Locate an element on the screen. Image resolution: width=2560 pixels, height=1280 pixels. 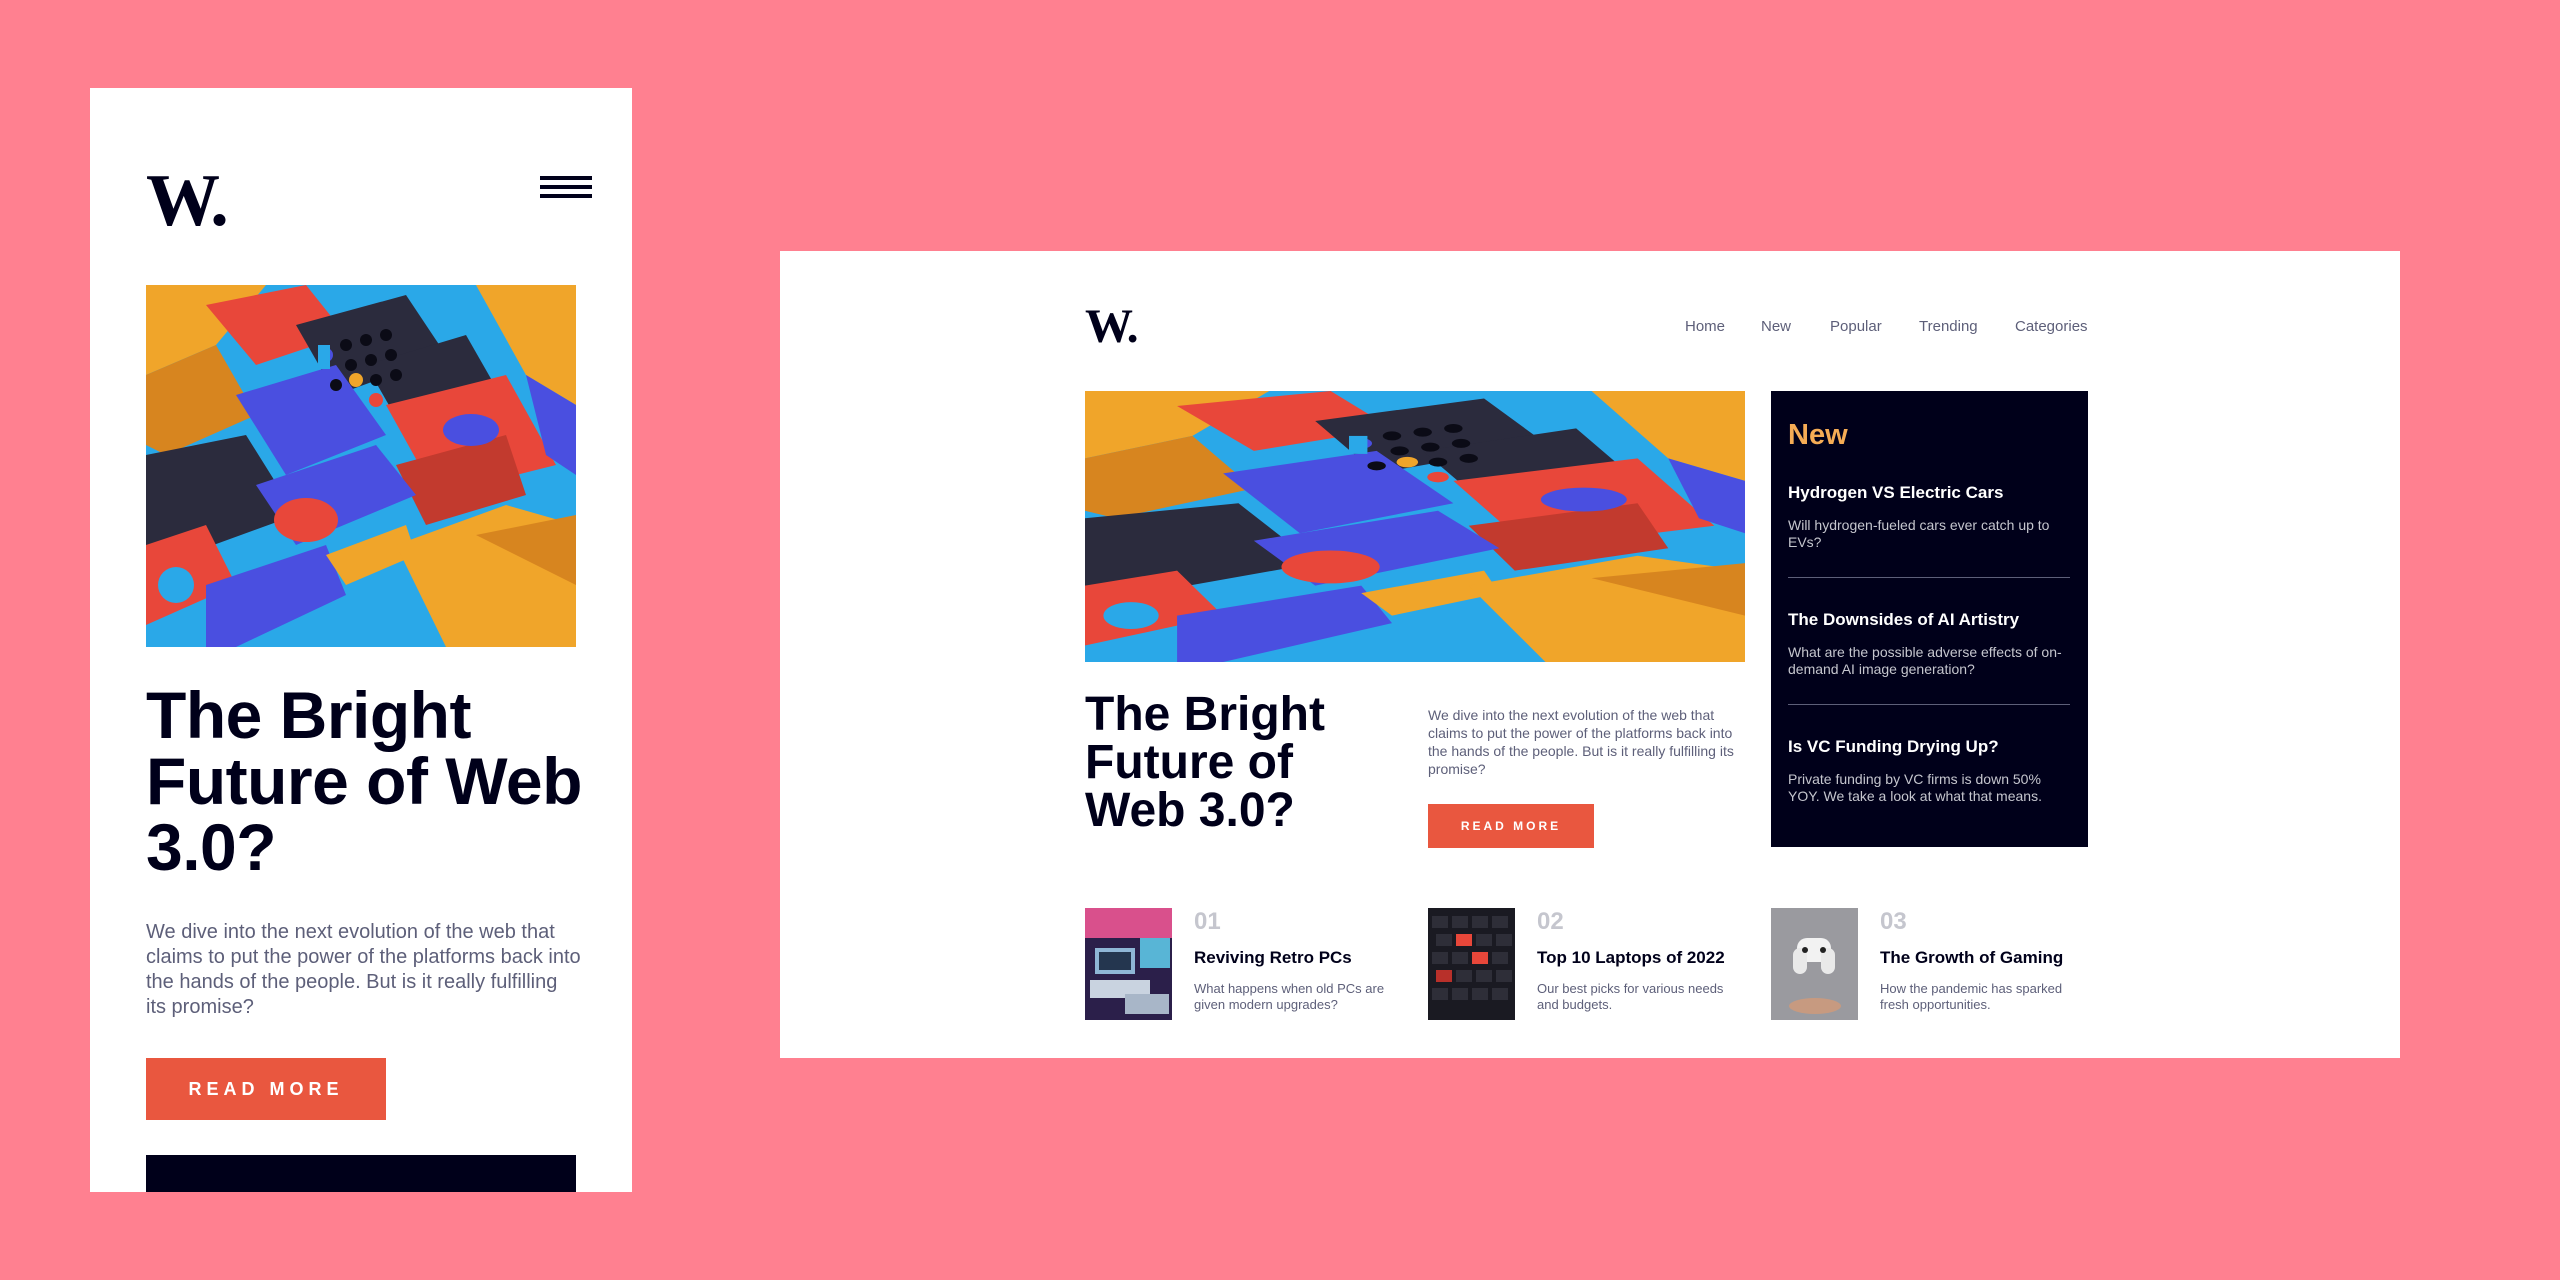
card-title: Reviving Retro PCs is located at coordinates (1273, 958).